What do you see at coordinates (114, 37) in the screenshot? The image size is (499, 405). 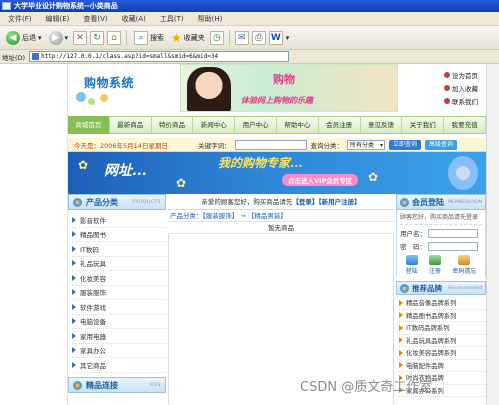 I see `home-icon: ⌂` at bounding box center [114, 37].